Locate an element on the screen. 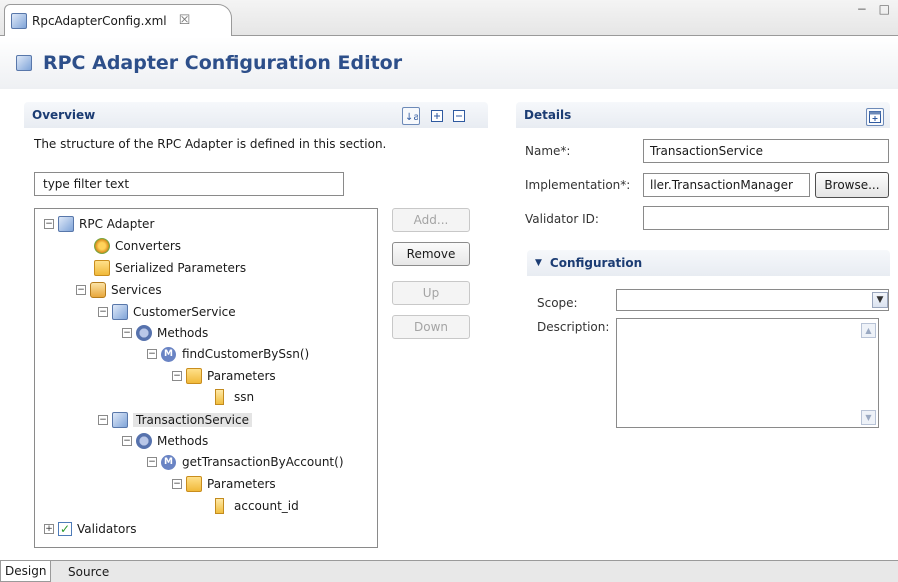  implementation-field: ller.TransactionManager is located at coordinates (726, 185).